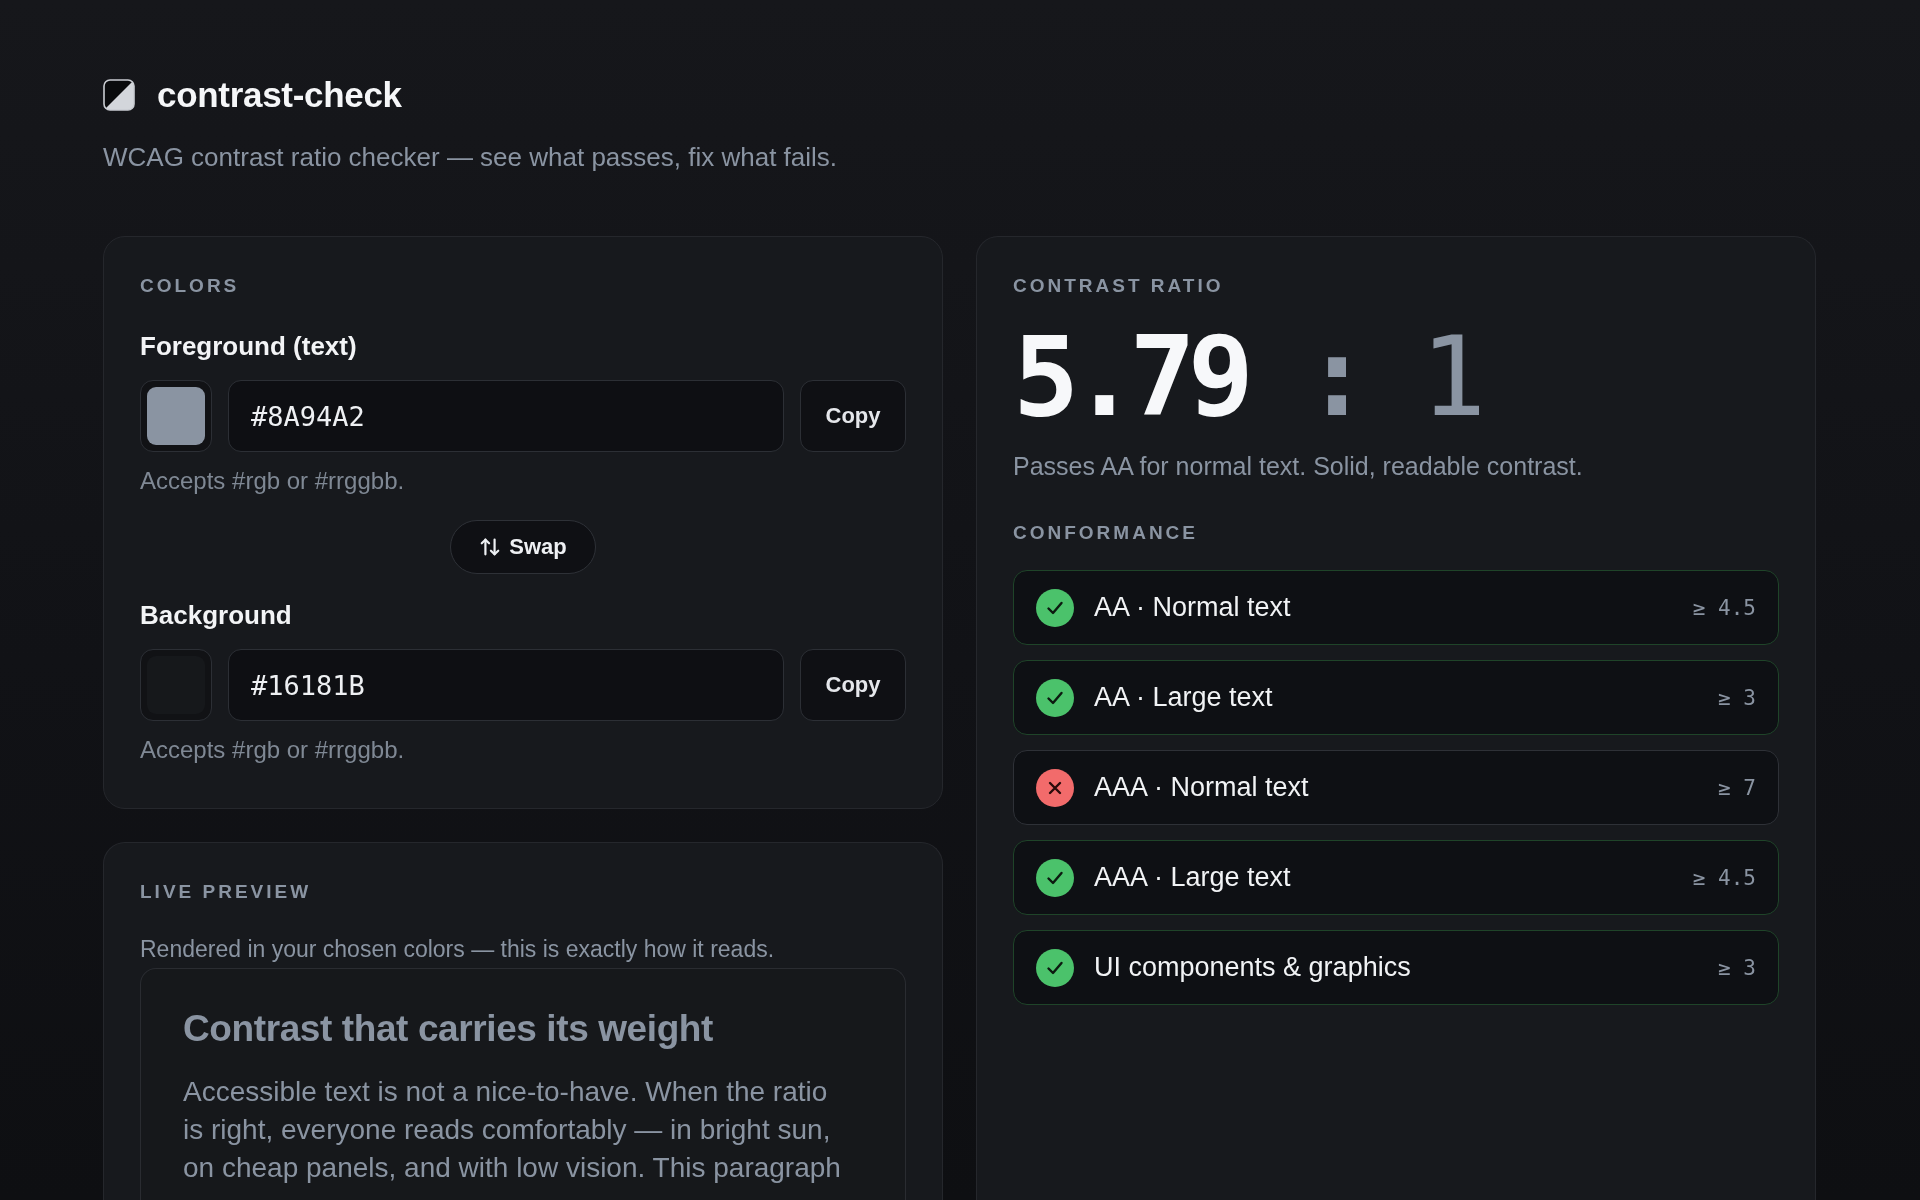 The image size is (1920, 1200). I want to click on conformance-label: AAA · Large text, so click(1193, 877).